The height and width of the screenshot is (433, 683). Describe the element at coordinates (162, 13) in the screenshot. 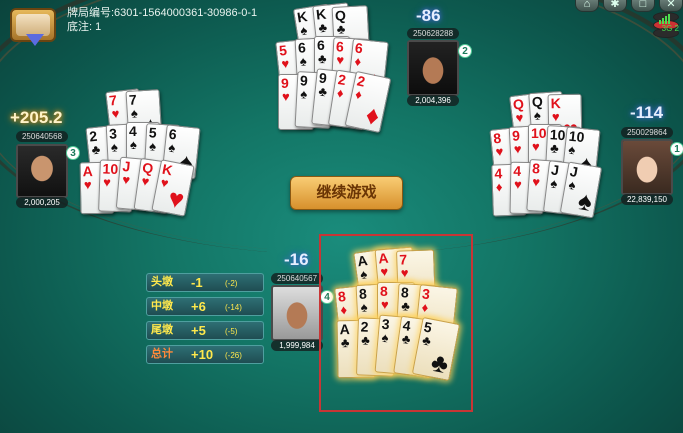

I see `round-id: 牌局编号:6301-1564000361-30986-0-1` at that location.